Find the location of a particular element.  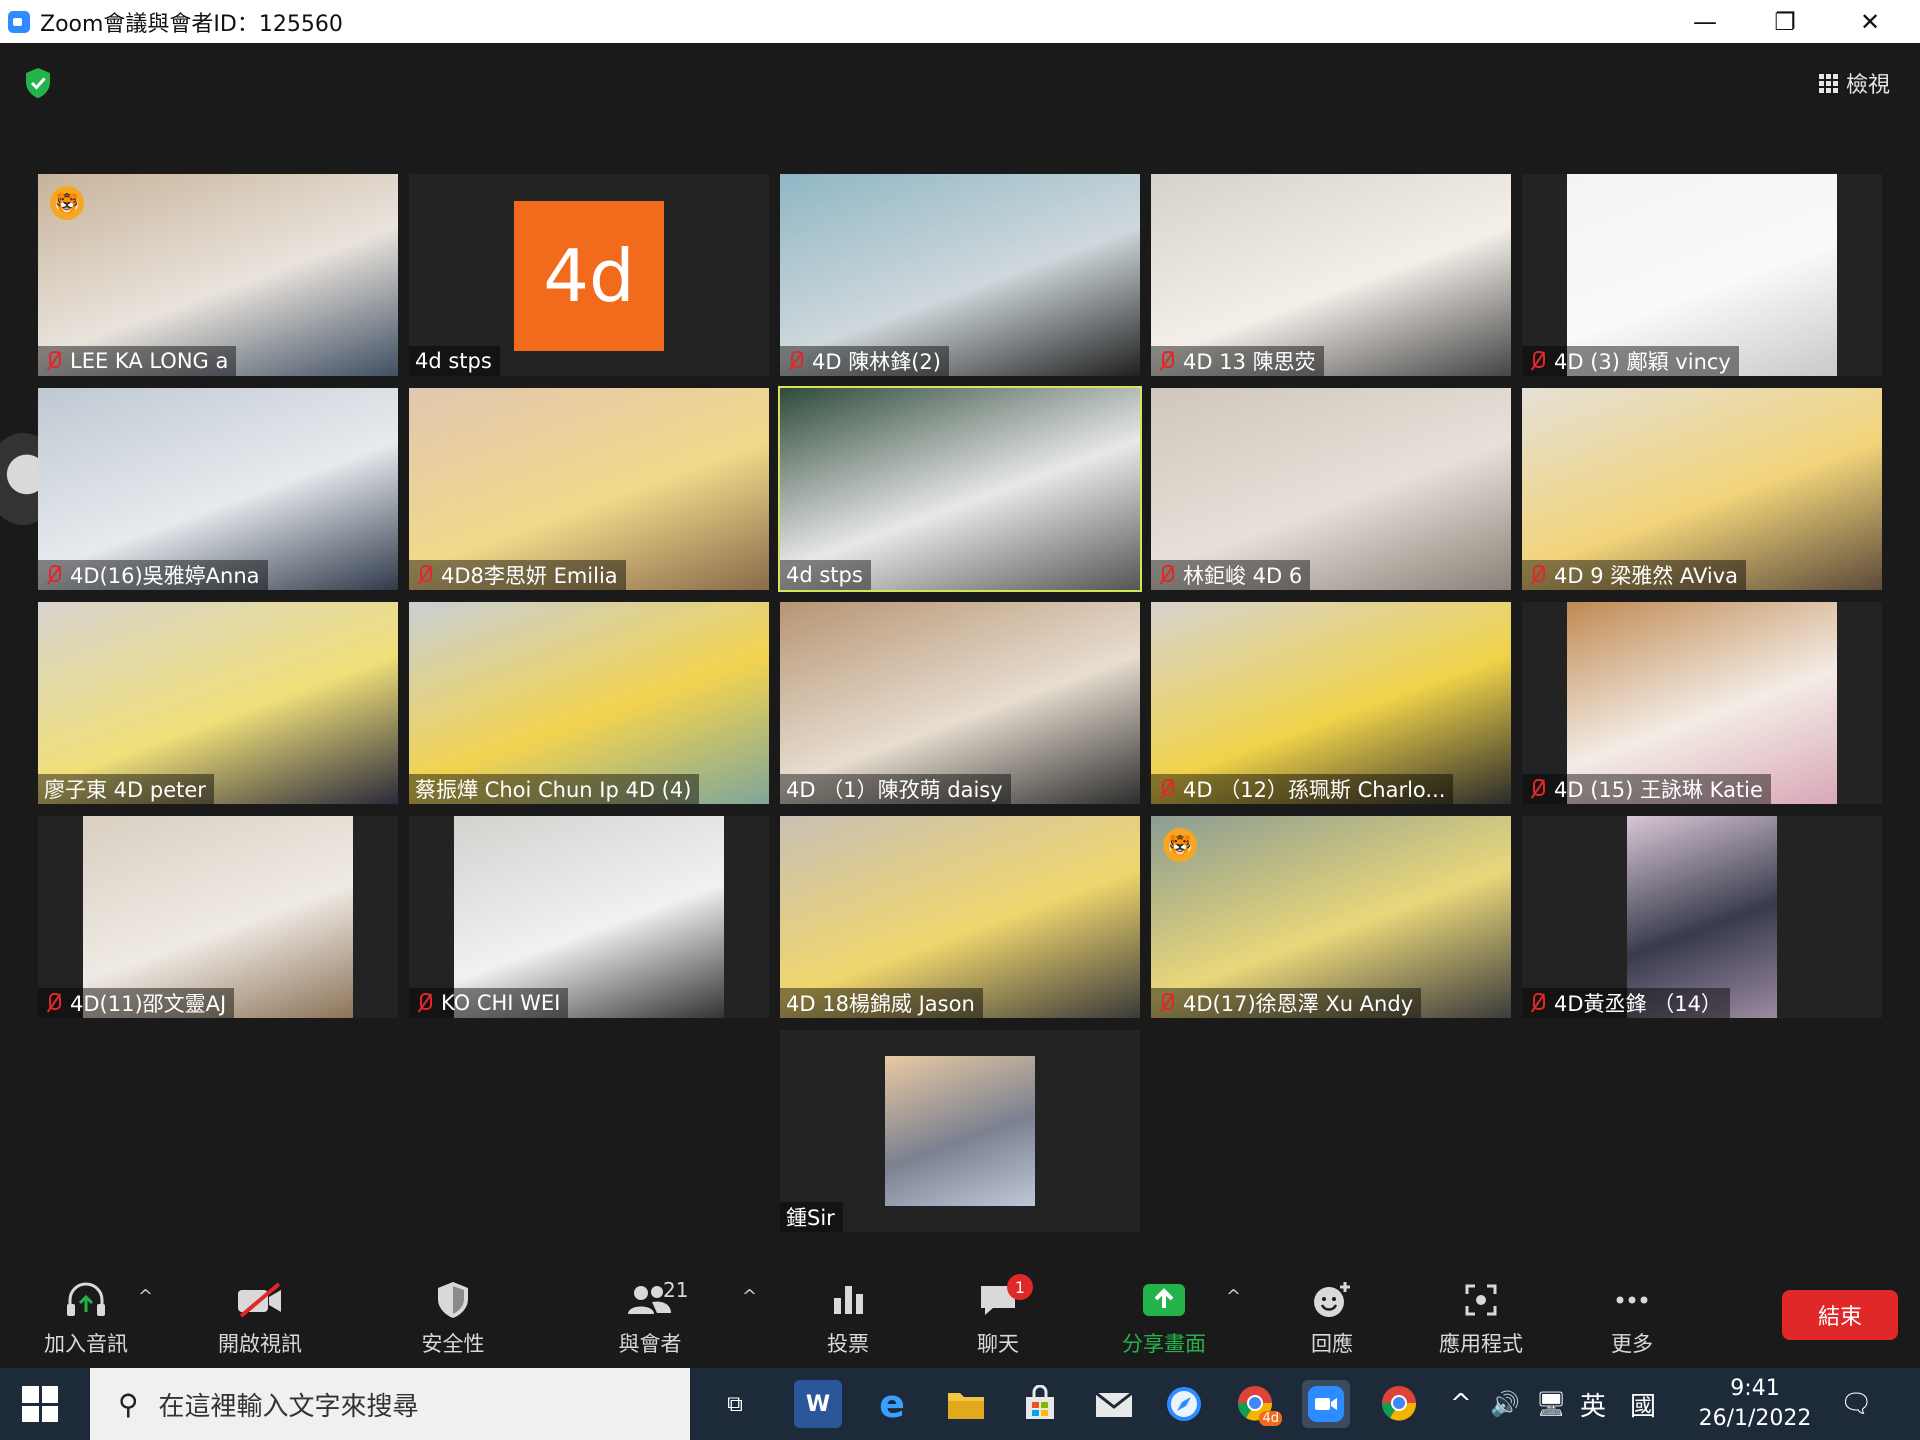

participant-tile: 4D 陳林鋒(2) is located at coordinates (960, 275).